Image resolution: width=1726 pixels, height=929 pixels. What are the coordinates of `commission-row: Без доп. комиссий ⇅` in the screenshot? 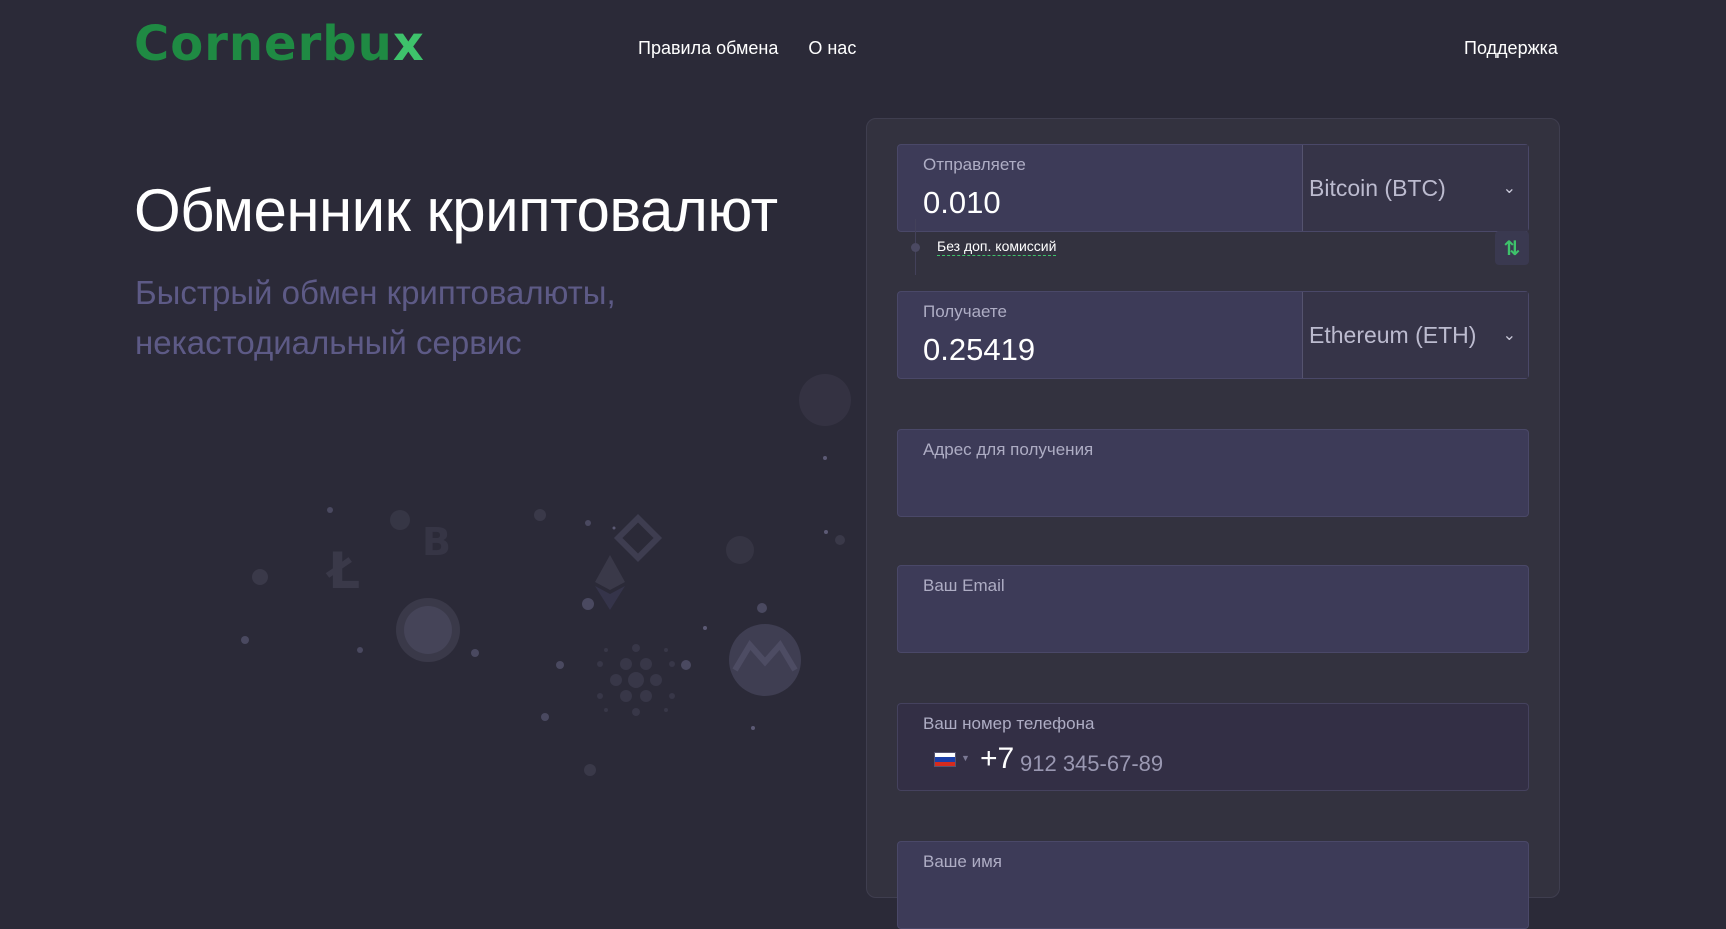 It's located at (1213, 247).